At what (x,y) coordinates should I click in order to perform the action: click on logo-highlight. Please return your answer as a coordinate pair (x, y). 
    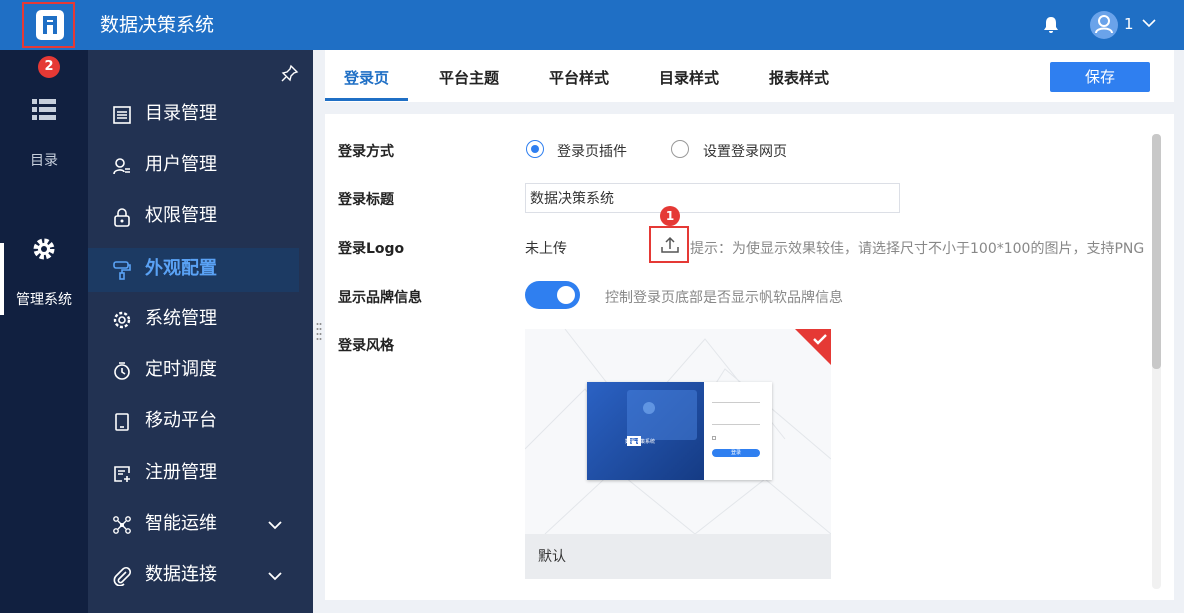
    Looking at the image, I should click on (48, 25).